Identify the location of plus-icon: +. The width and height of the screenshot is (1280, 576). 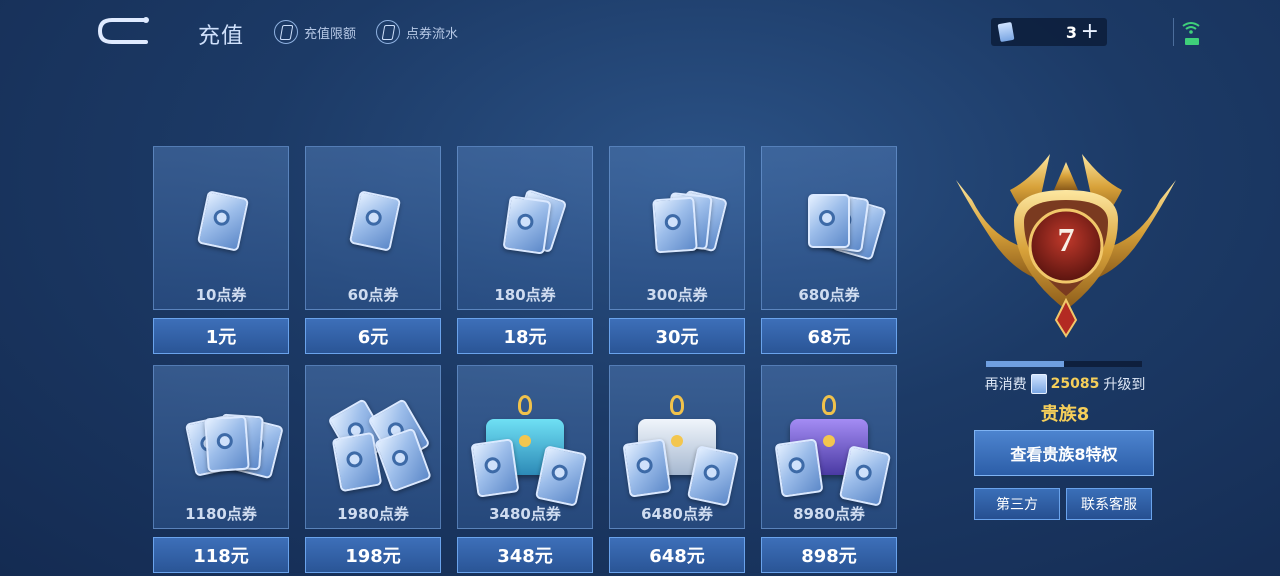
(1090, 32).